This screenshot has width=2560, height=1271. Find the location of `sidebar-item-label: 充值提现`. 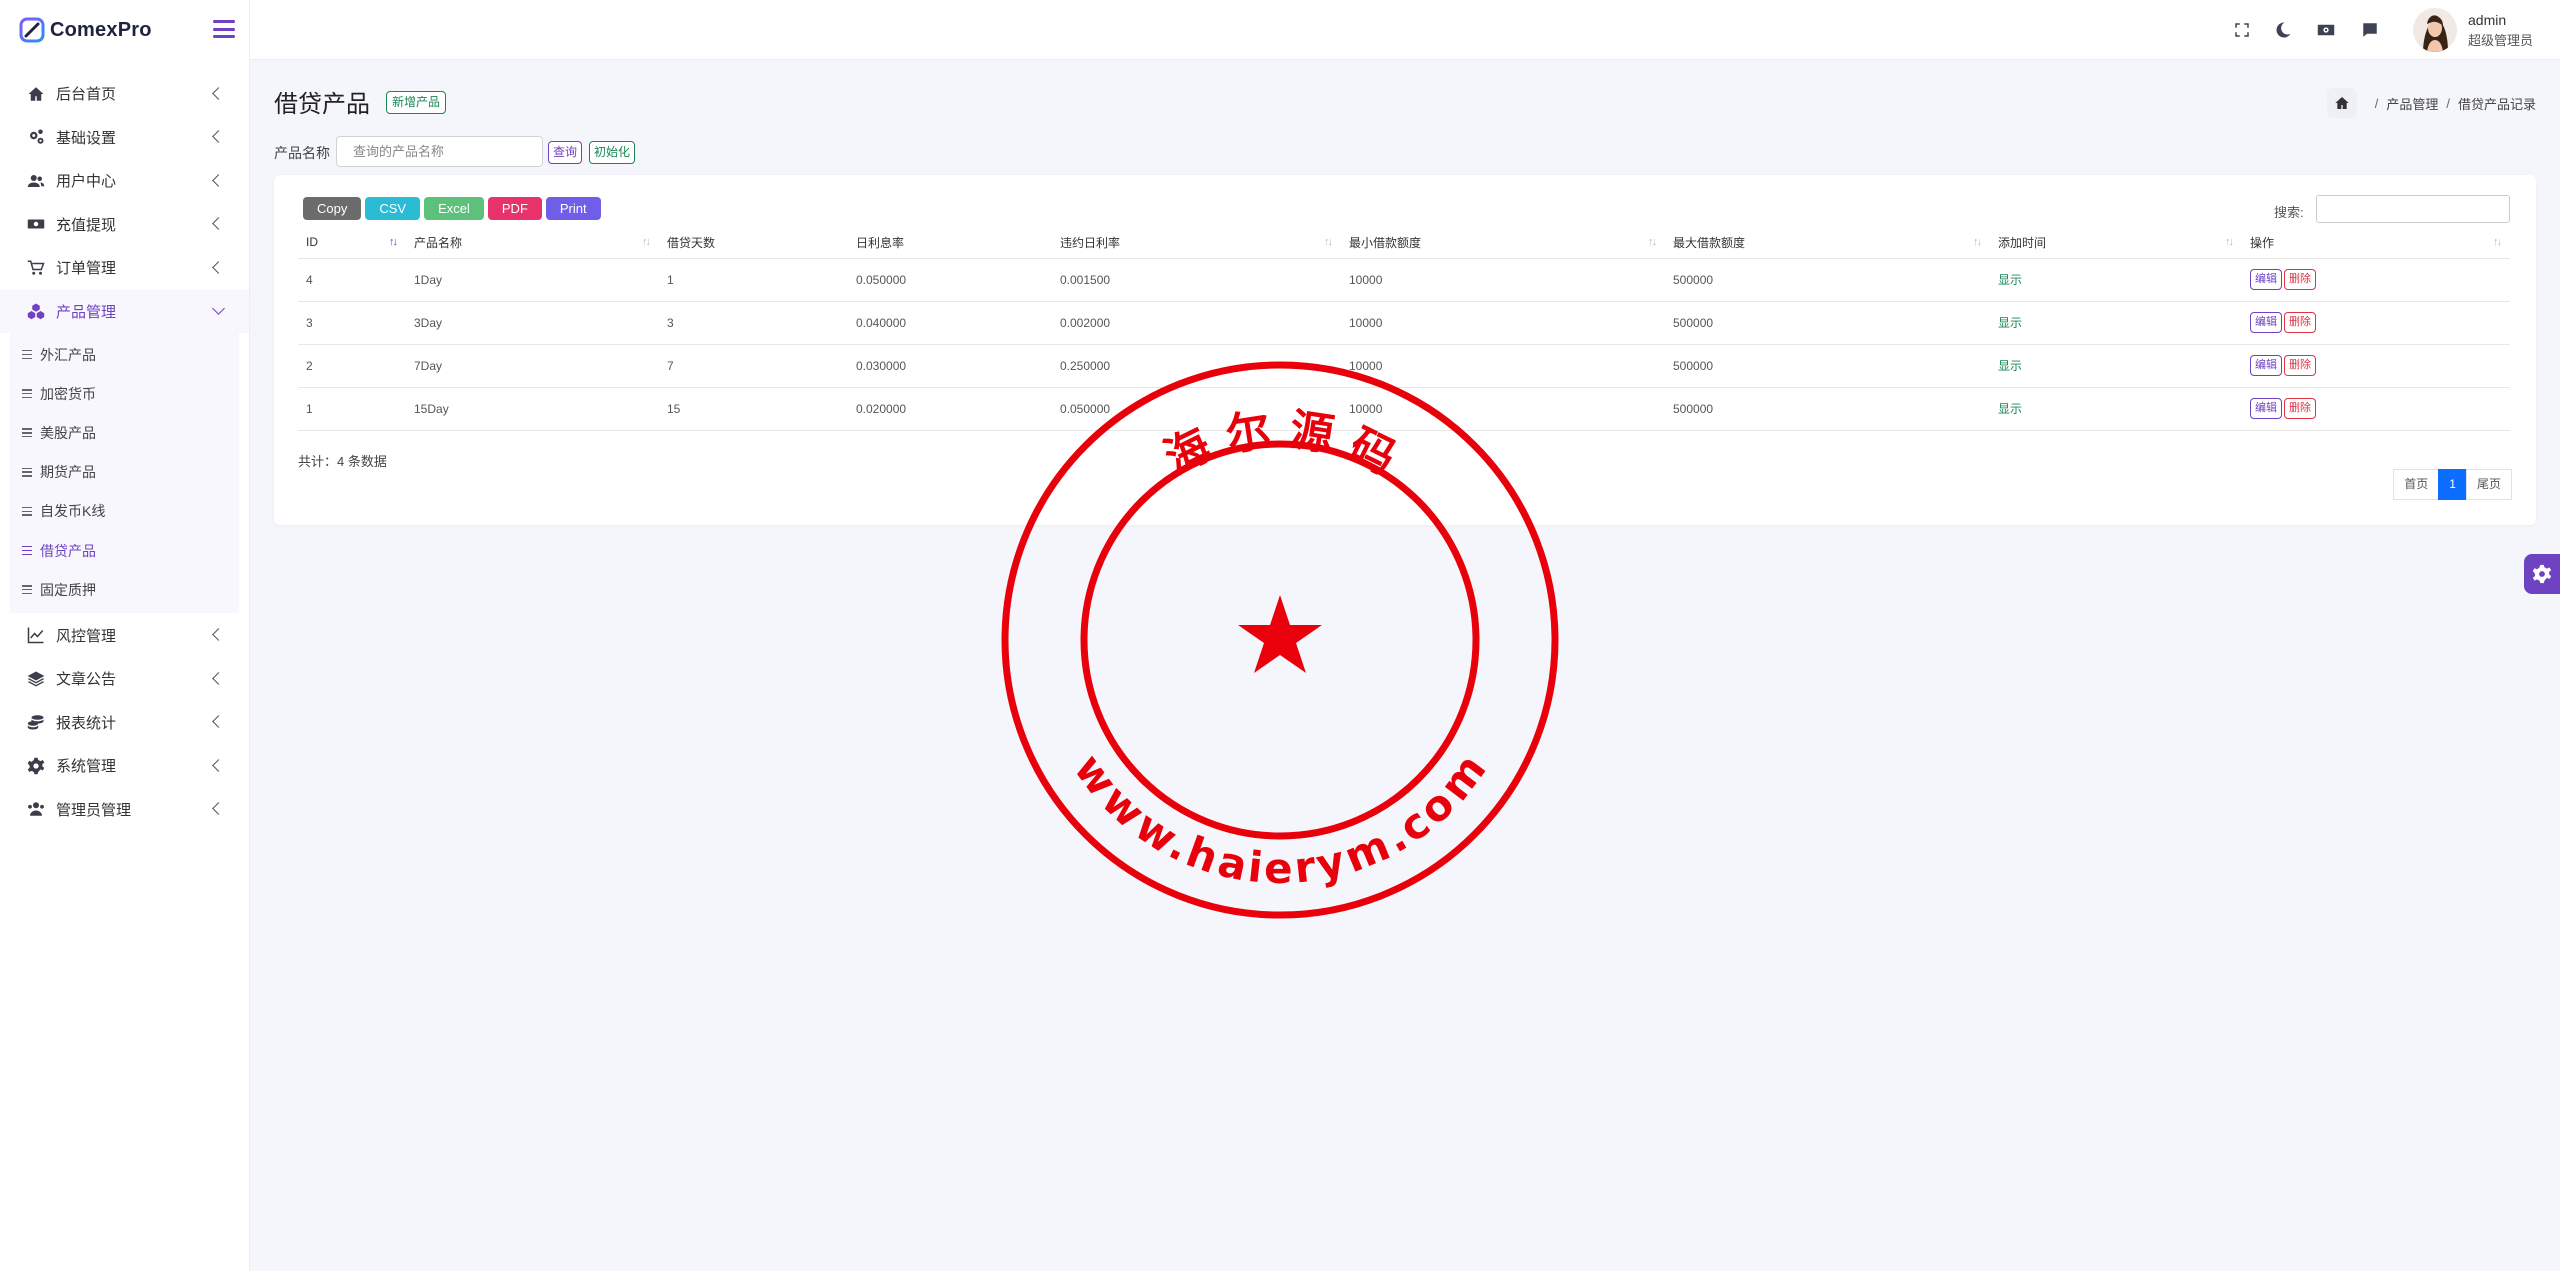

sidebar-item-label: 充值提现 is located at coordinates (86, 225).